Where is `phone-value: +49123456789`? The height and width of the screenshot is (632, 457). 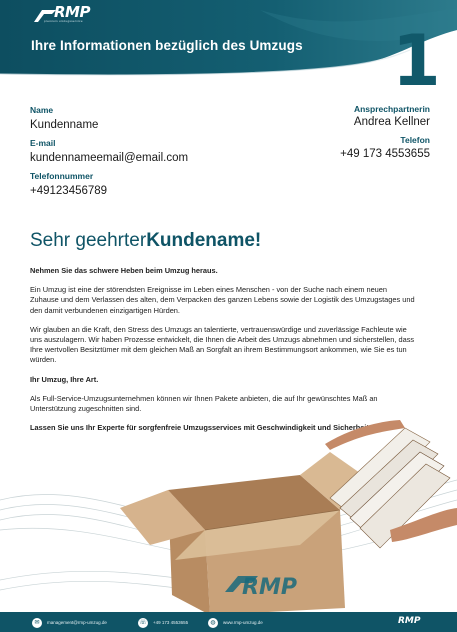
phone-value: +49123456789 is located at coordinates (69, 191).